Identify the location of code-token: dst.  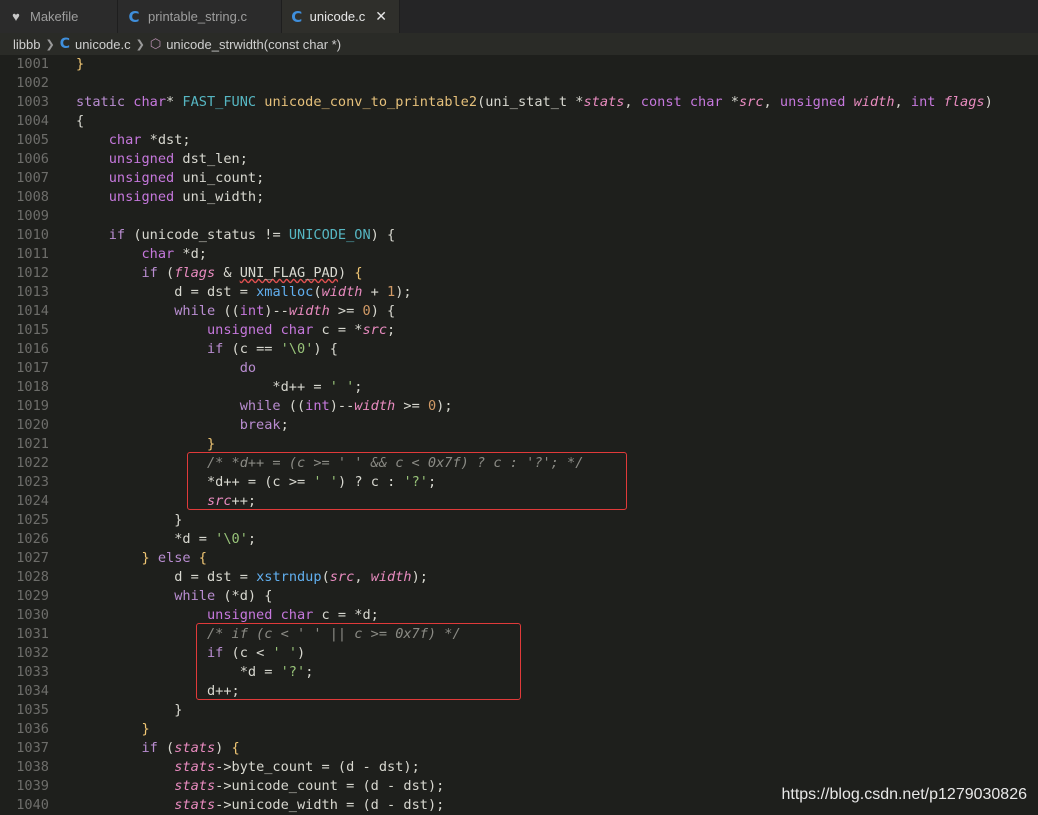
(223, 292).